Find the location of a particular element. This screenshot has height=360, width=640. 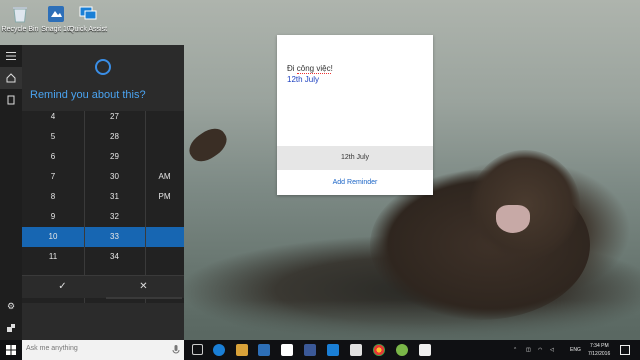

task-view-icon is located at coordinates (197, 349).